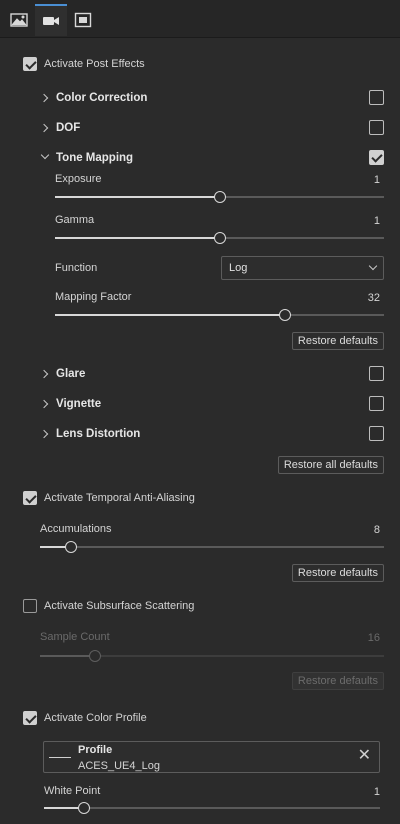 This screenshot has height=824, width=400. I want to click on scene-image-icon, so click(19, 20).